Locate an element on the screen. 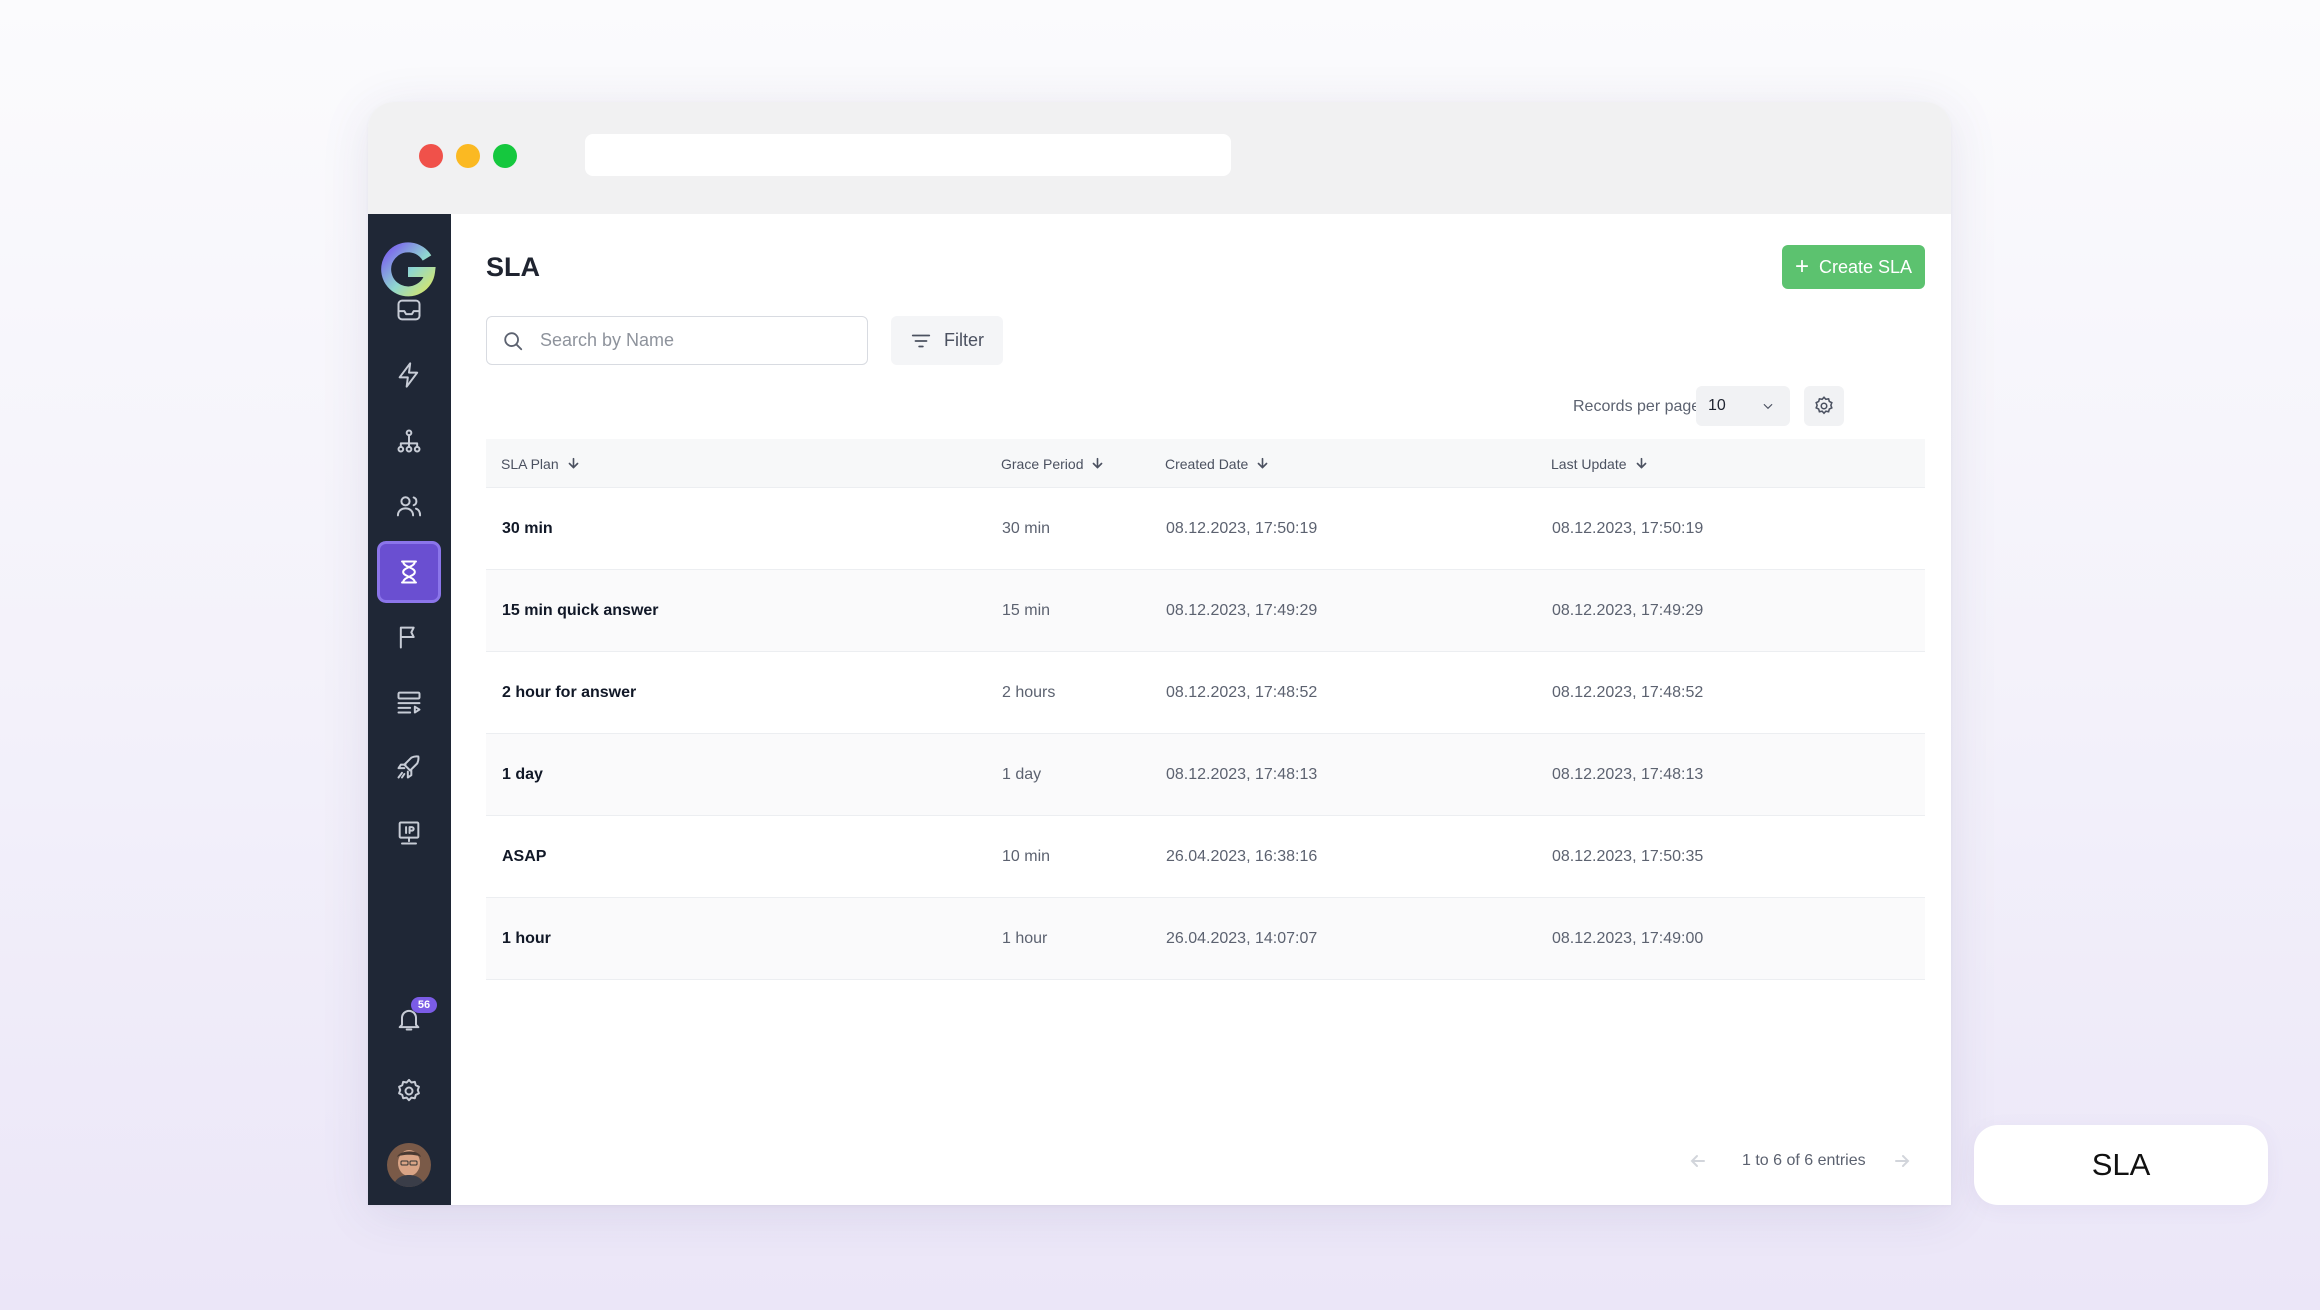 The image size is (2320, 1310). pagination-summary: 1 to 6 of 6 entries is located at coordinates (1804, 1160).